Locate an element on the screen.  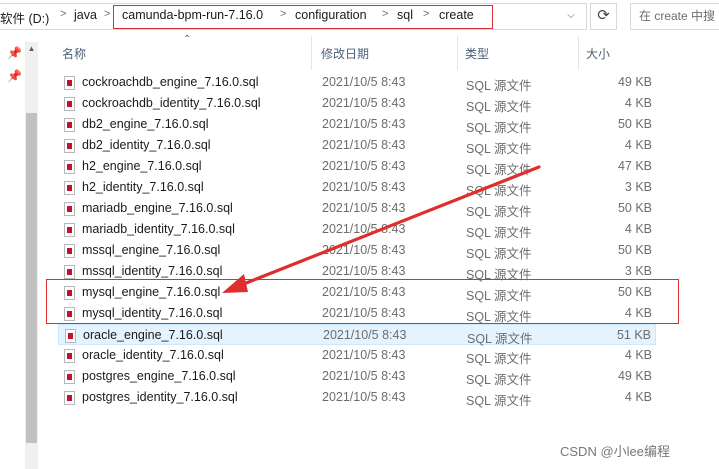
file-name: h2_engine_7.16.0.sql is located at coordinates (142, 166).